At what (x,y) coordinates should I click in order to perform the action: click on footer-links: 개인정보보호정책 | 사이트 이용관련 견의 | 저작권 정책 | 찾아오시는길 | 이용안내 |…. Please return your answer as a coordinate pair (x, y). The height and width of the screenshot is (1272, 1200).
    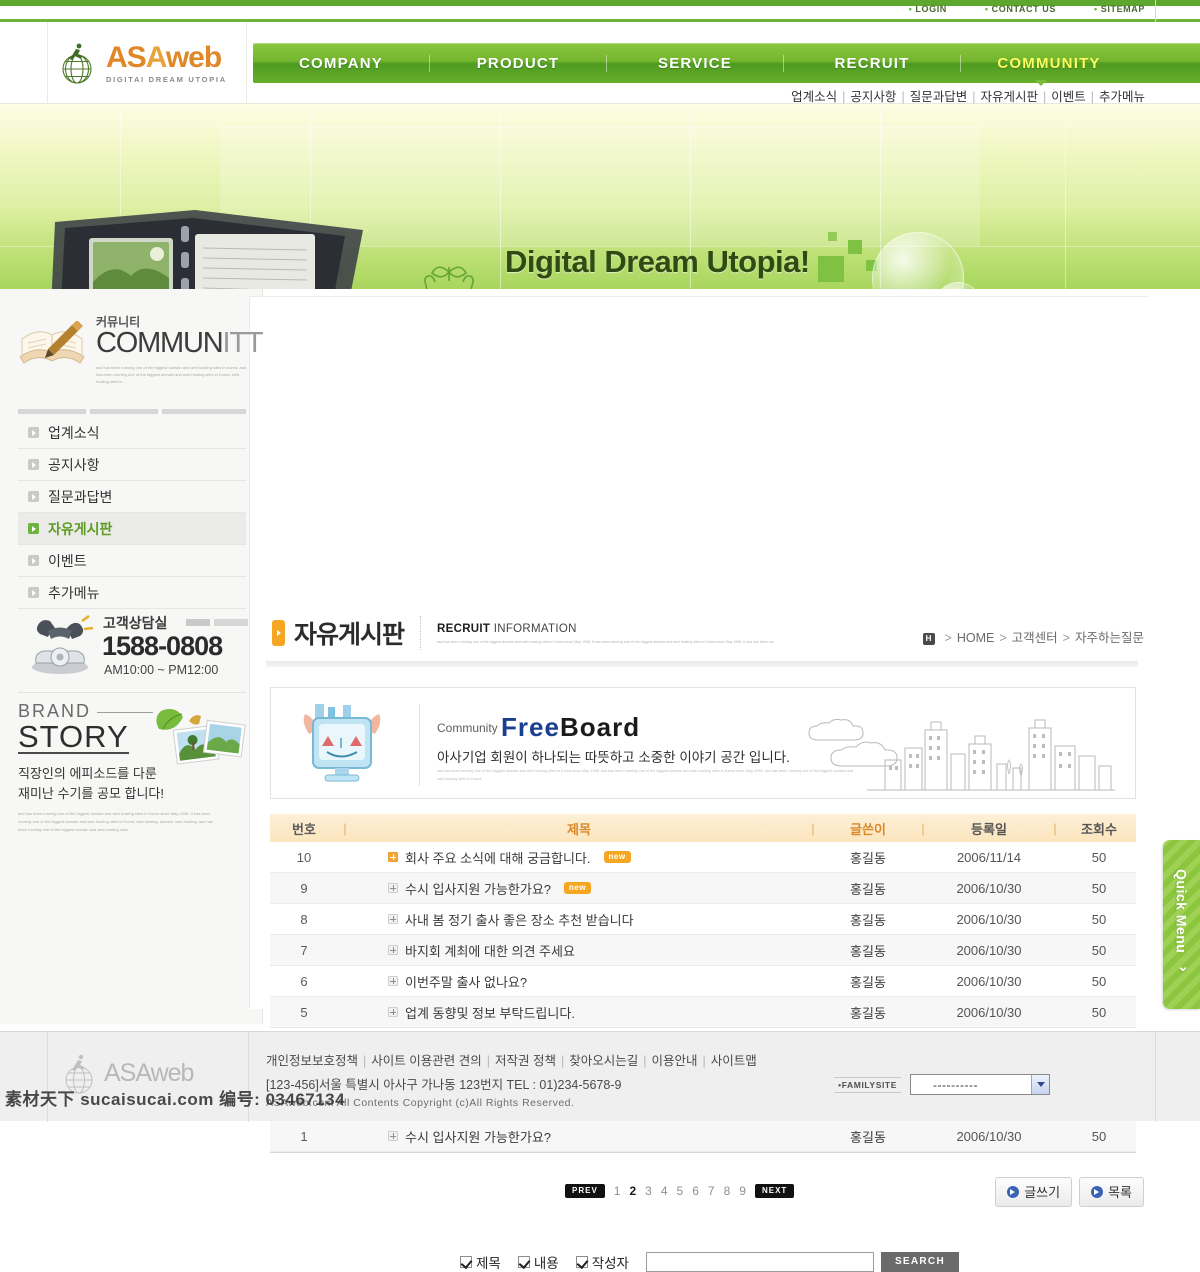
    Looking at the image, I should click on (511, 1059).